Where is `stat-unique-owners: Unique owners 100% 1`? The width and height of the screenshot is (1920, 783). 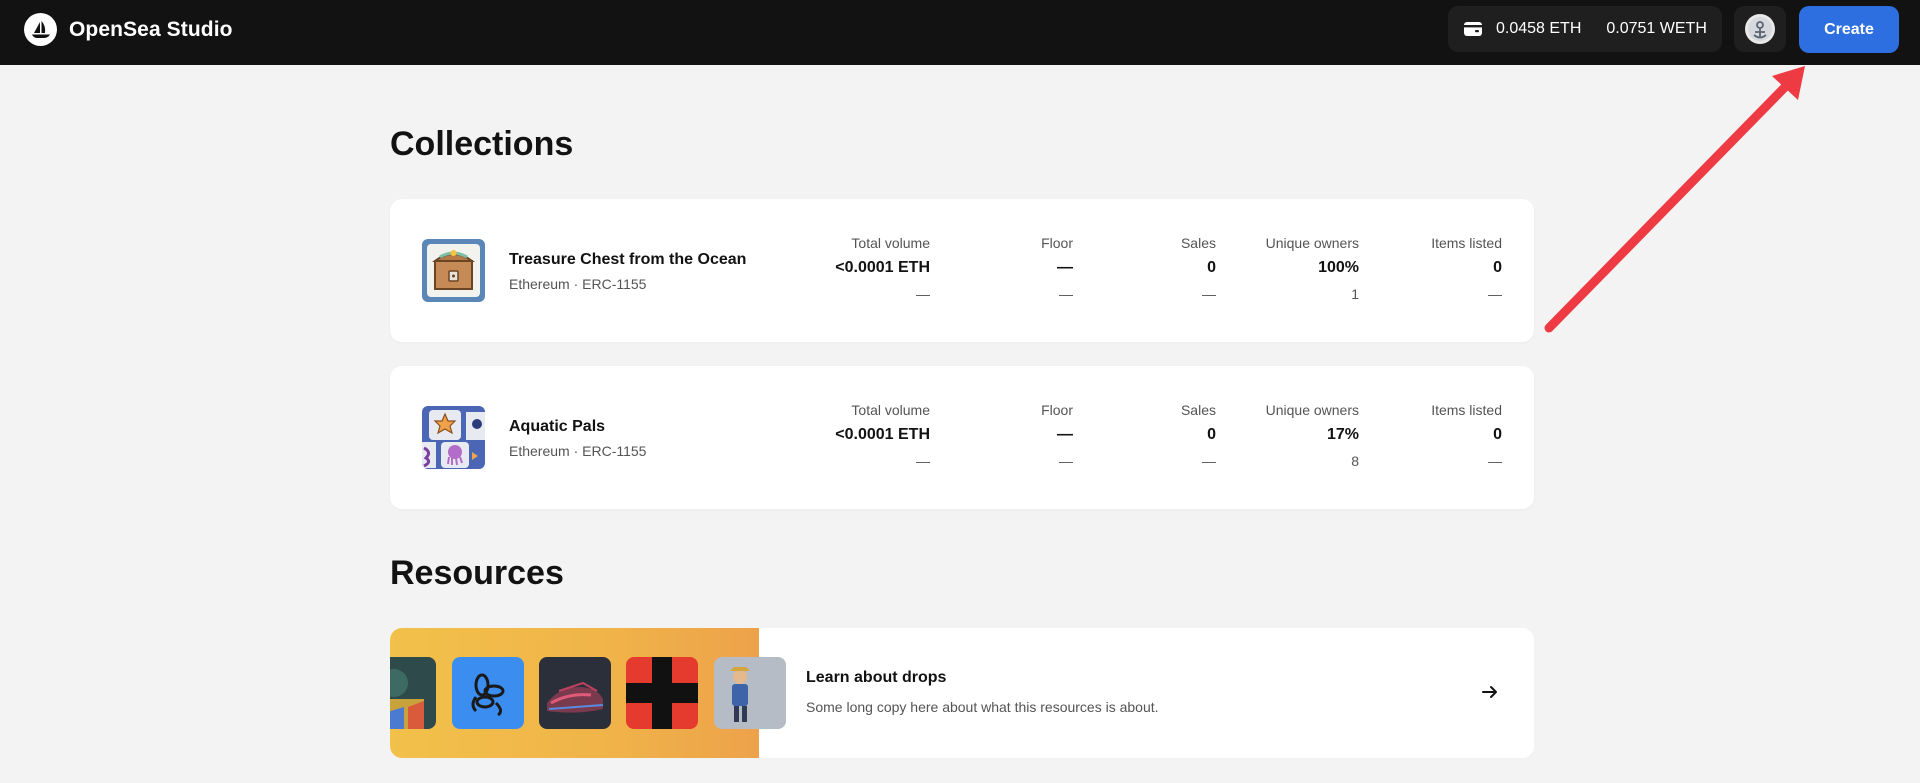
stat-unique-owners: Unique owners 100% 1 is located at coordinates (1279, 270).